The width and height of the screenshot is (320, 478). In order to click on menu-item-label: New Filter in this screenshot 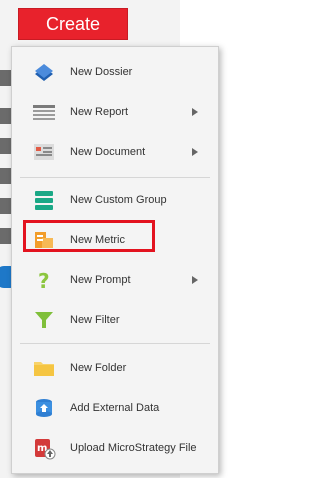, I will do `click(95, 320)`.